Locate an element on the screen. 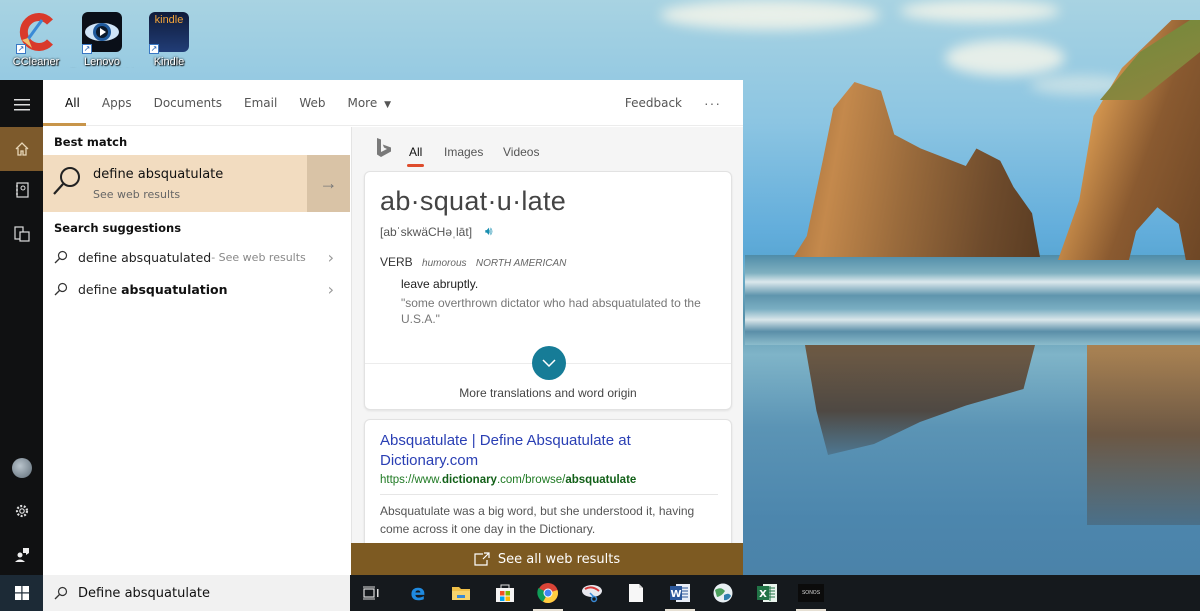 This screenshot has width=1200, height=611. taskbar: e W X SONOS is located at coordinates (600, 593).